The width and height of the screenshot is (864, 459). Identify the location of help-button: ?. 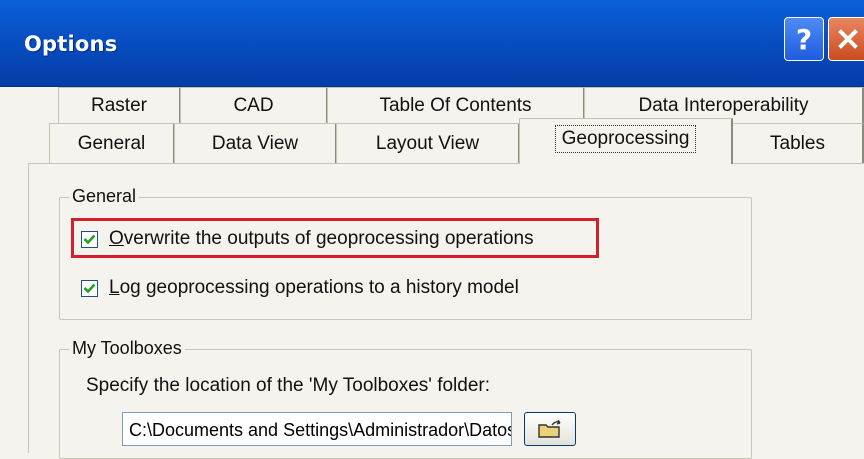
(804, 39).